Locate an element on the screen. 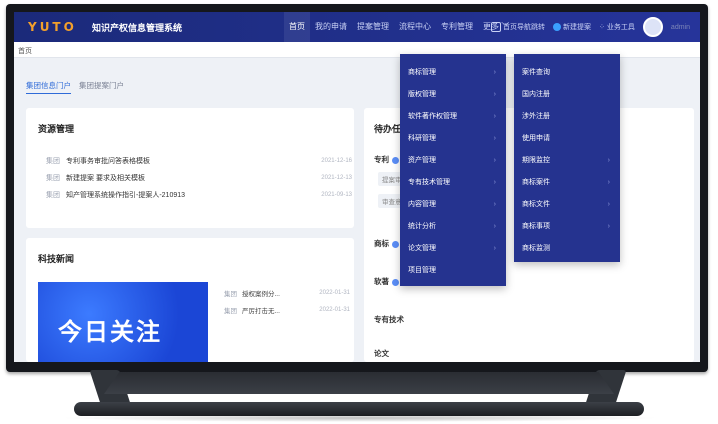  menu-item-trademark-monitoring: 商标监测 is located at coordinates (567, 249).